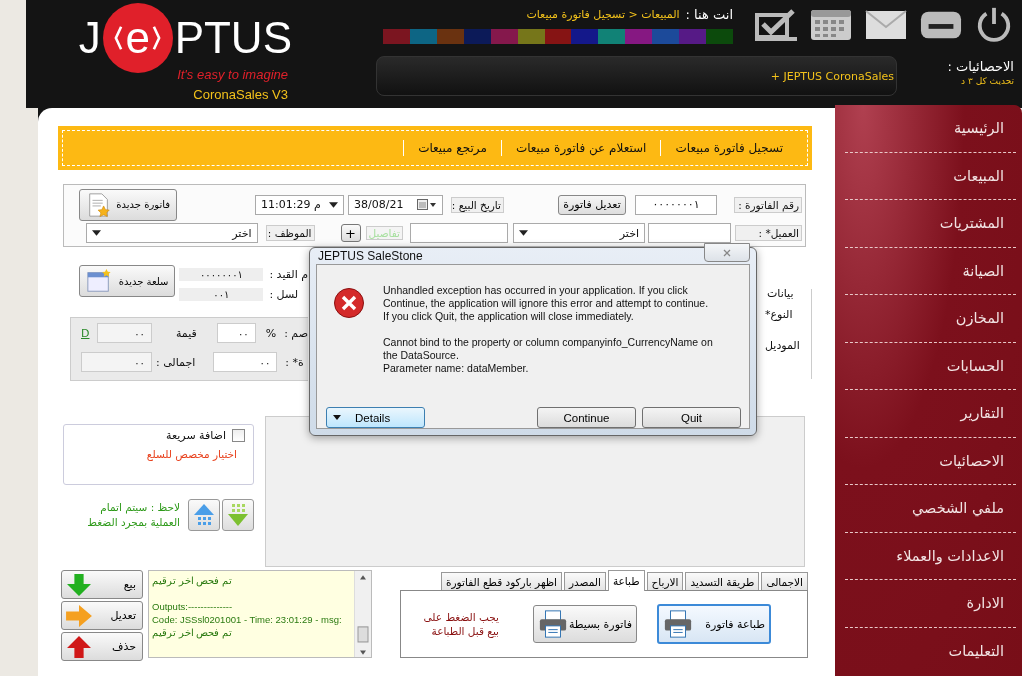 This screenshot has height=676, width=1022. What do you see at coordinates (85, 333) in the screenshot?
I see `currency-link: D` at bounding box center [85, 333].